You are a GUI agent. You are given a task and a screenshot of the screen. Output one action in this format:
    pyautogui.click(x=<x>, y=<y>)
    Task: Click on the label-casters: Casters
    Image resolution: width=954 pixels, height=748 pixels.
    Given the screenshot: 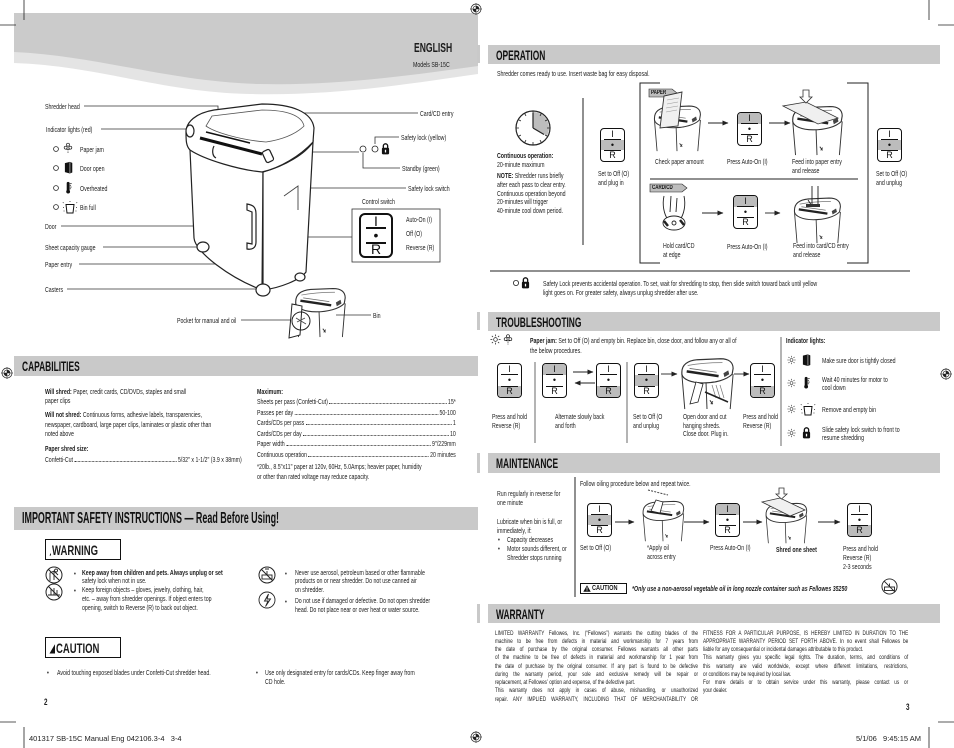 What is the action you would take?
    pyautogui.click(x=54, y=289)
    